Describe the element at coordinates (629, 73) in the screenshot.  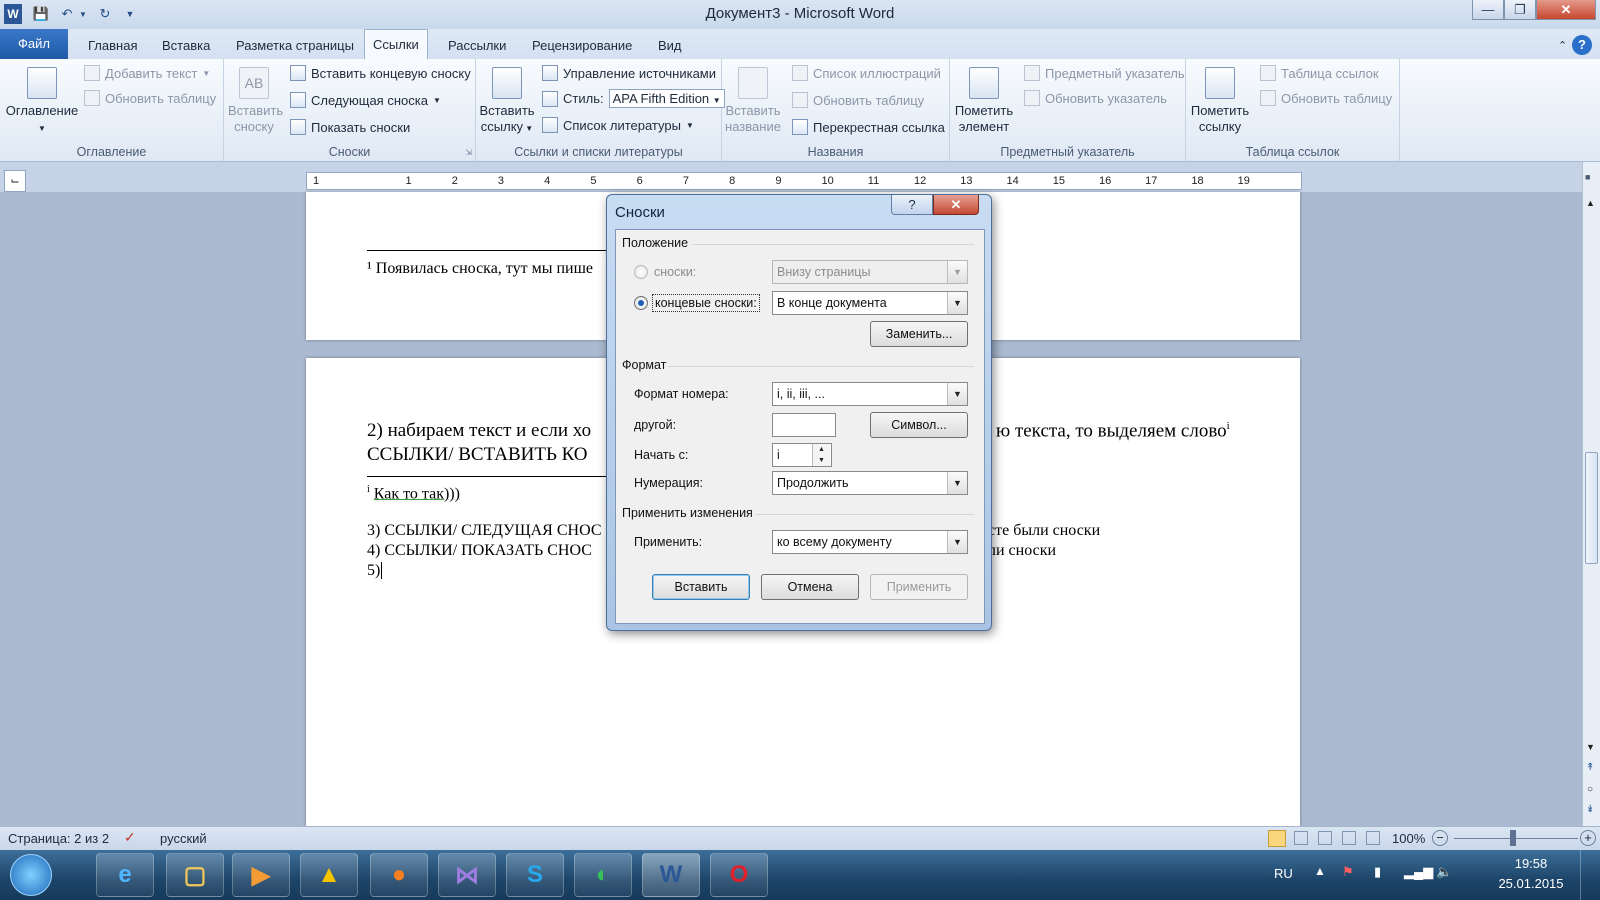
I see `manage-sources-button: Управление источниками` at that location.